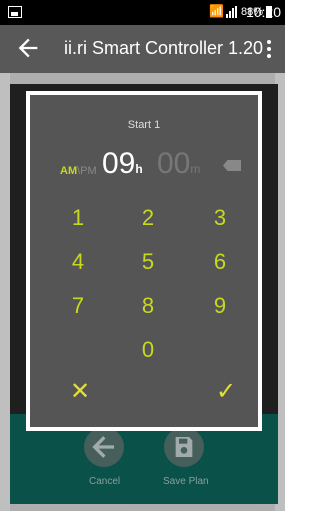 This screenshot has height=511, width=320. I want to click on key-2: 2, so click(148, 218).